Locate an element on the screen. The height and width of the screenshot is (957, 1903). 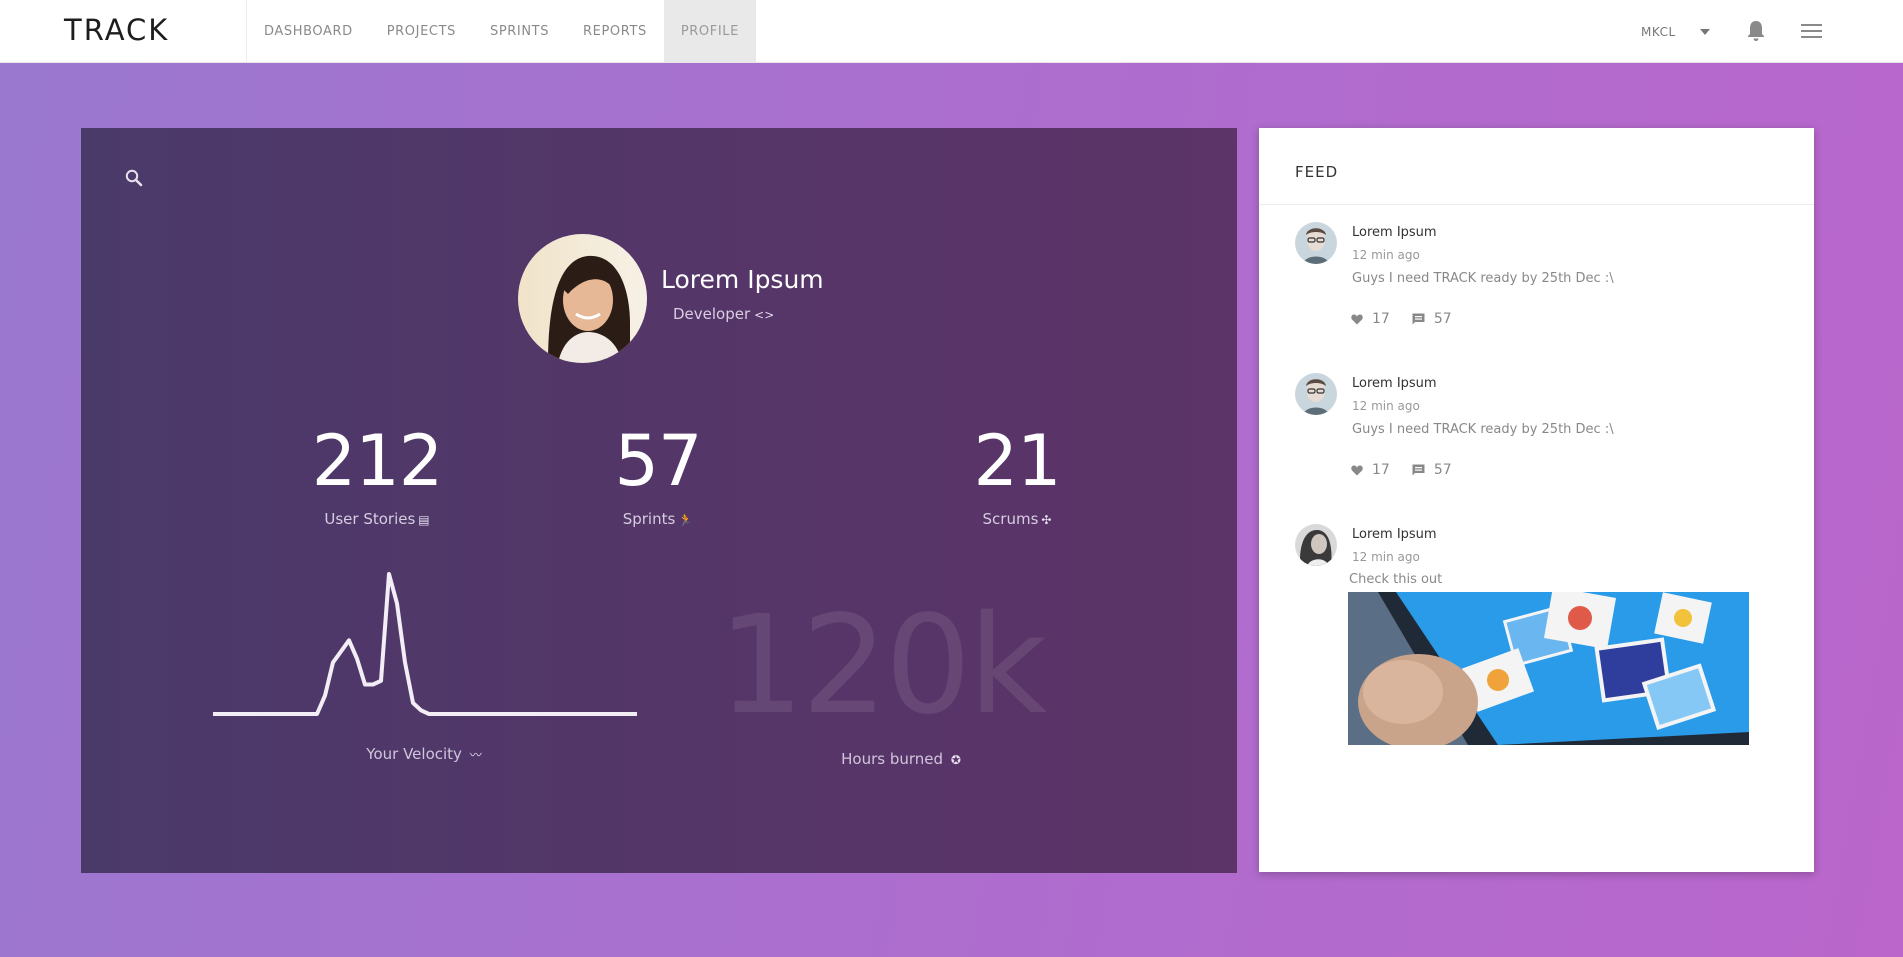
stat-value: 21 is located at coordinates (1017, 461).